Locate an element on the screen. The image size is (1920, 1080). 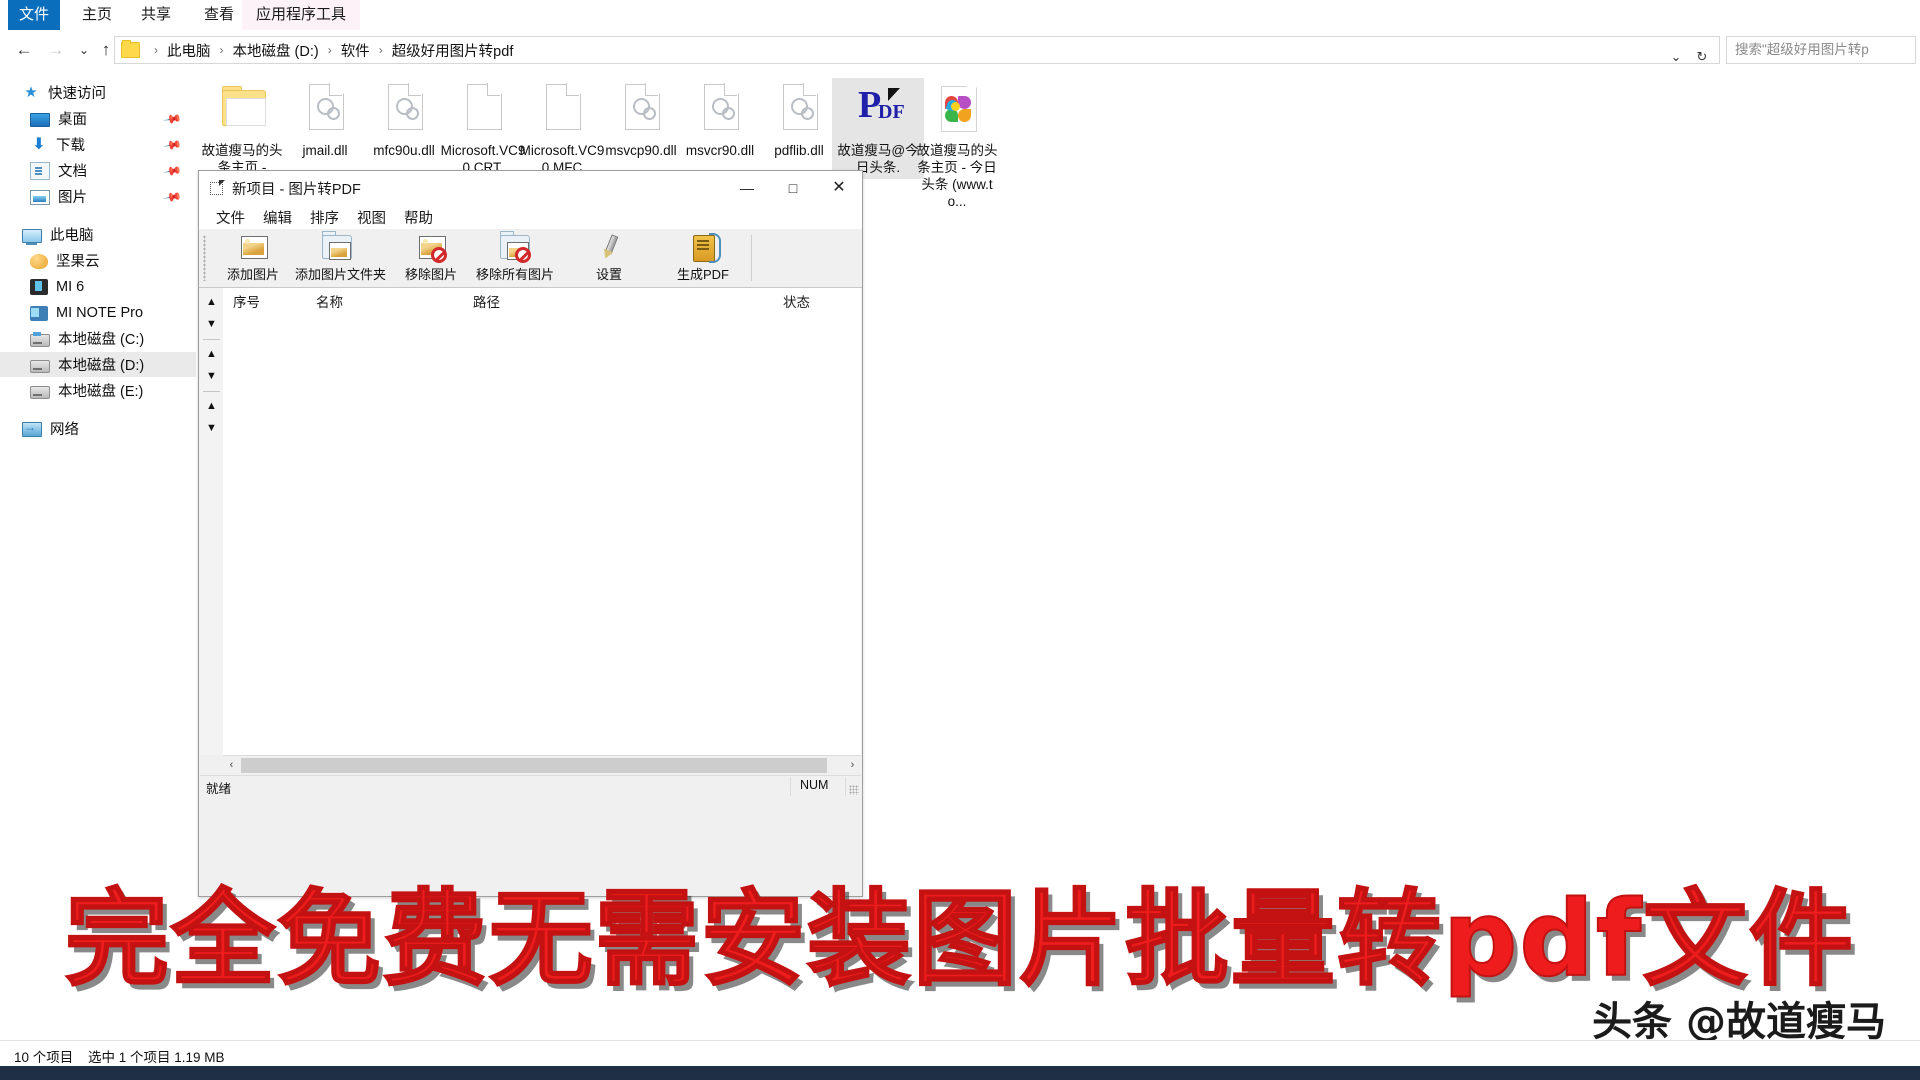
divider is located at coordinates (211, 391).